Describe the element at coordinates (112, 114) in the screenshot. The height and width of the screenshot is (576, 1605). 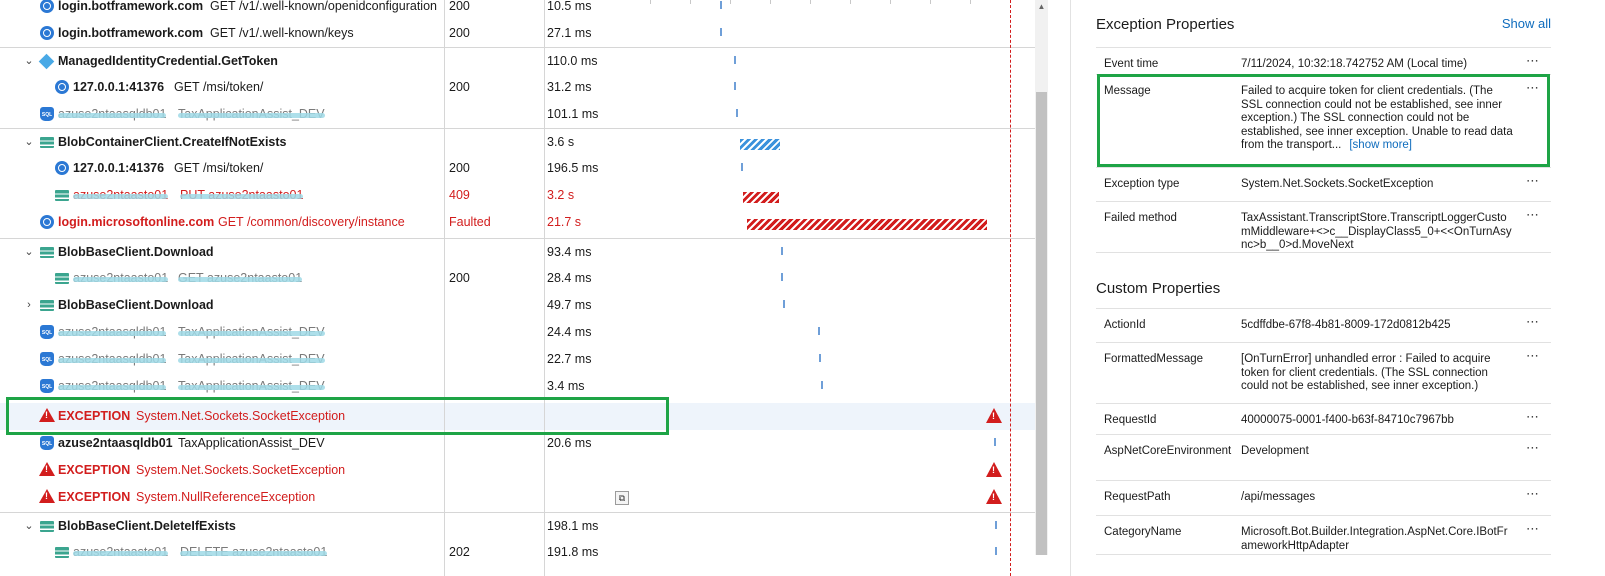
I see `row-name: azuse2ntaasqldb01` at that location.